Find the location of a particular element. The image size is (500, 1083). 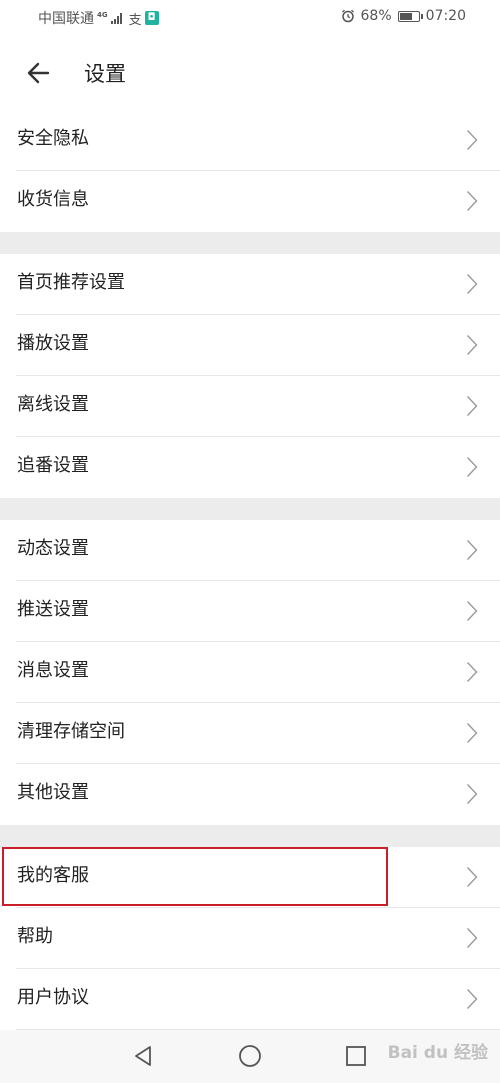

battery-icon is located at coordinates (410, 16).